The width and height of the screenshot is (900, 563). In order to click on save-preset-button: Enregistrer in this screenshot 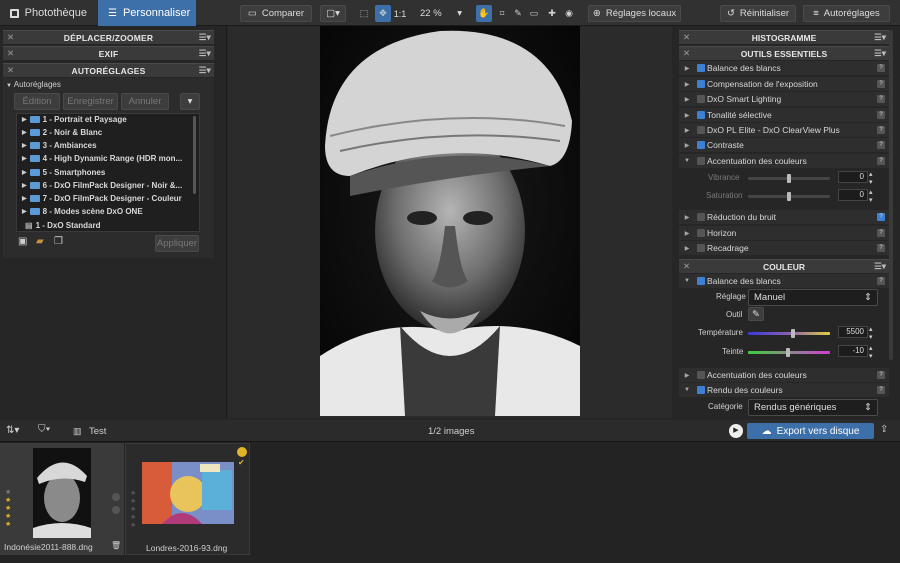, I will do `click(90, 101)`.